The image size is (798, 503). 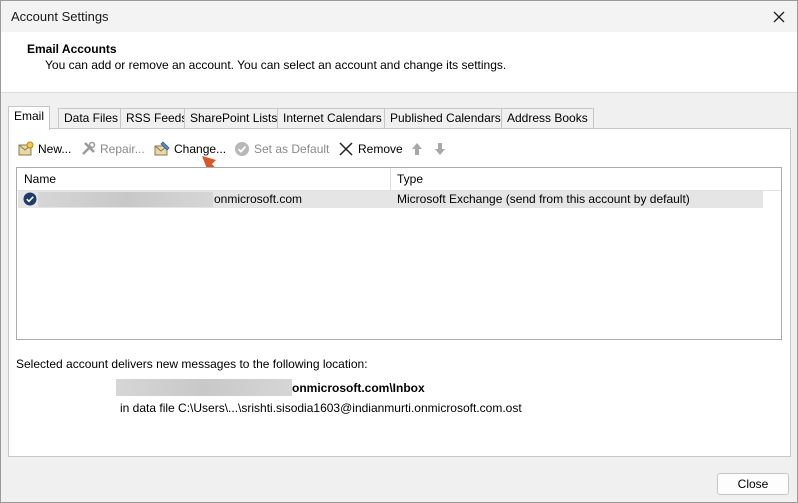 What do you see at coordinates (29, 118) in the screenshot?
I see `tab-email: Email` at bounding box center [29, 118].